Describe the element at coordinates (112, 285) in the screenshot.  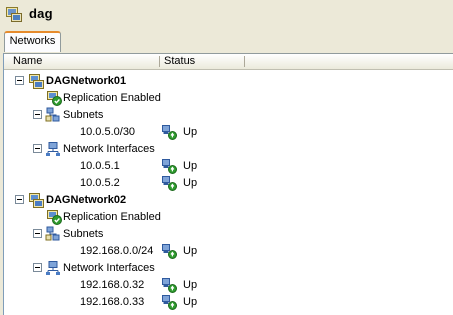
I see `interface-name: 192.168.0.32` at that location.